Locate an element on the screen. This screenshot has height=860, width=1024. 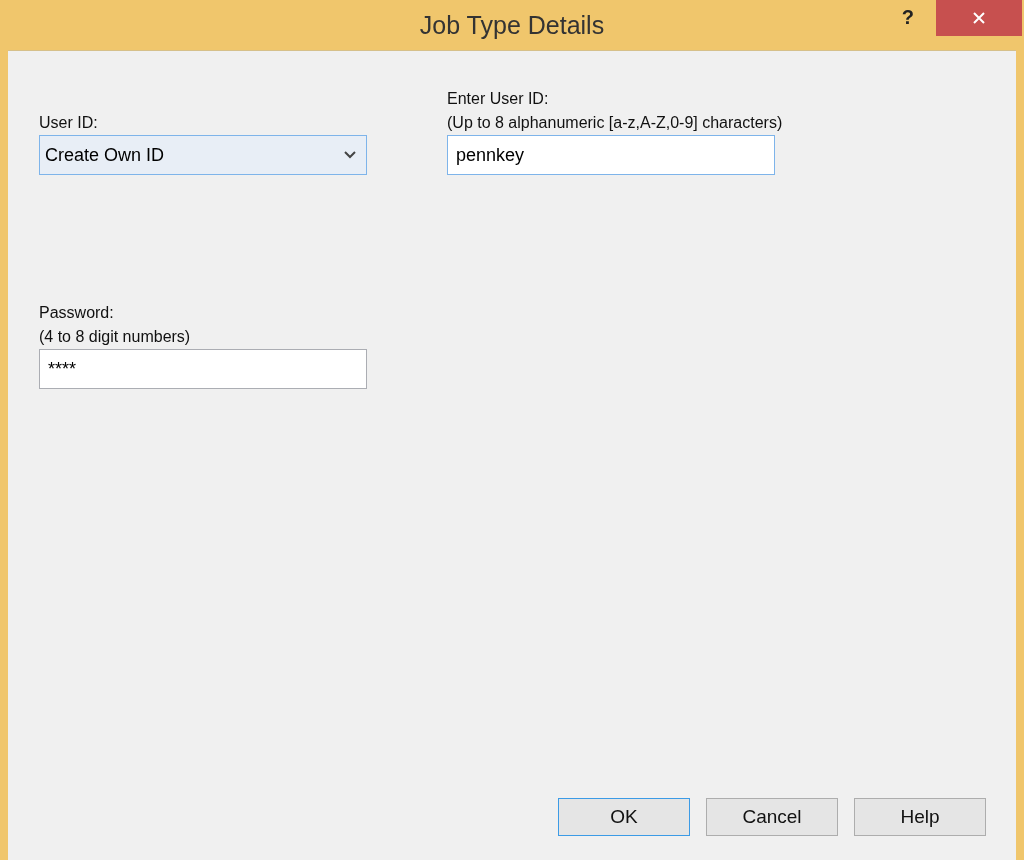
chevron-down-icon is located at coordinates (350, 155).